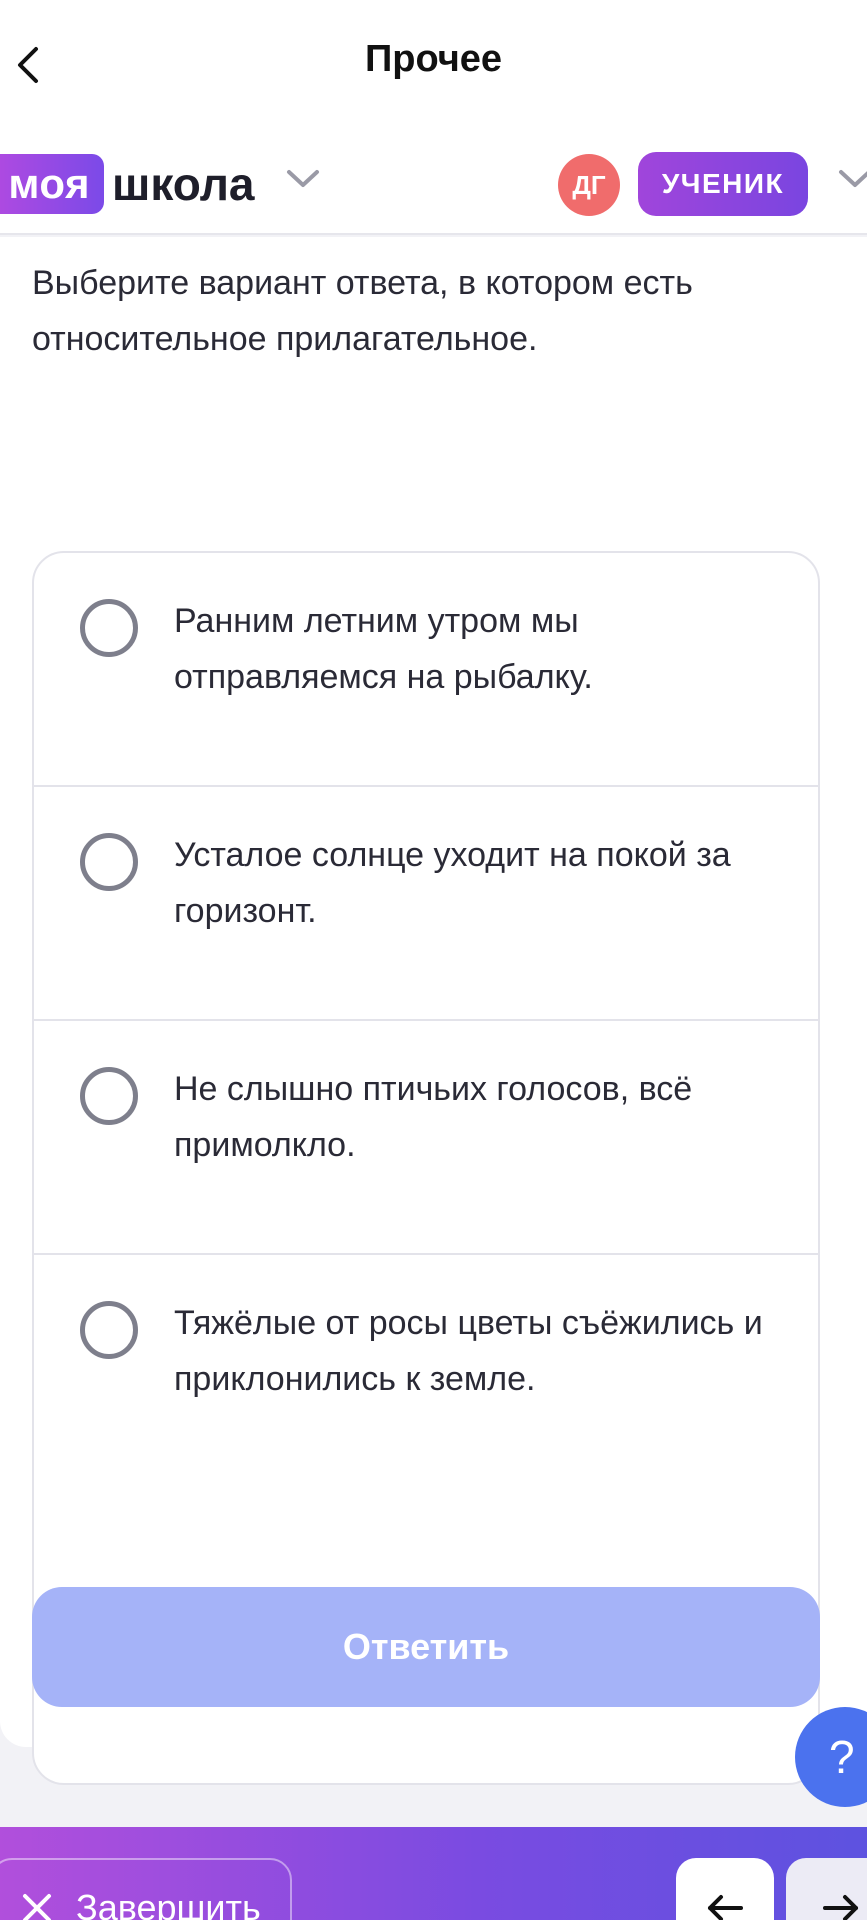 This screenshot has width=867, height=1920. Describe the element at coordinates (433, 59) in the screenshot. I see `page-title: Прочее` at that location.